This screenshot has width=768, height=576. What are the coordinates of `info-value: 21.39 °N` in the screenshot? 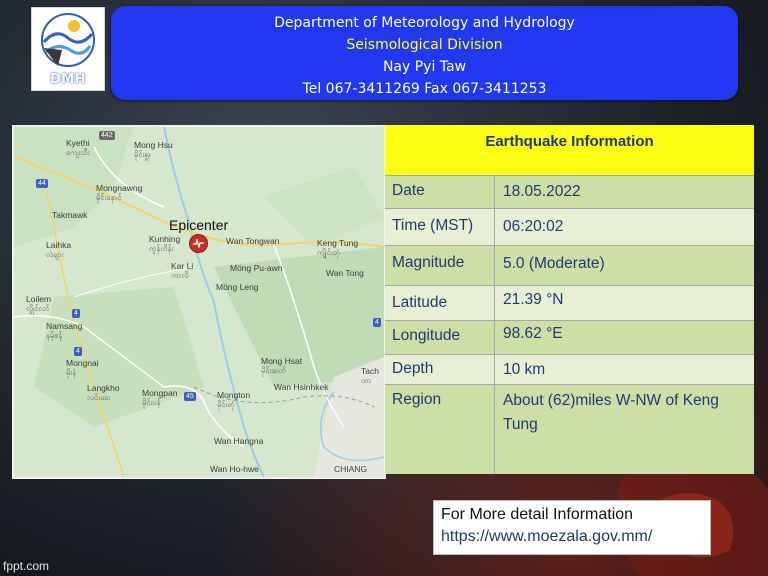 It's located at (533, 299).